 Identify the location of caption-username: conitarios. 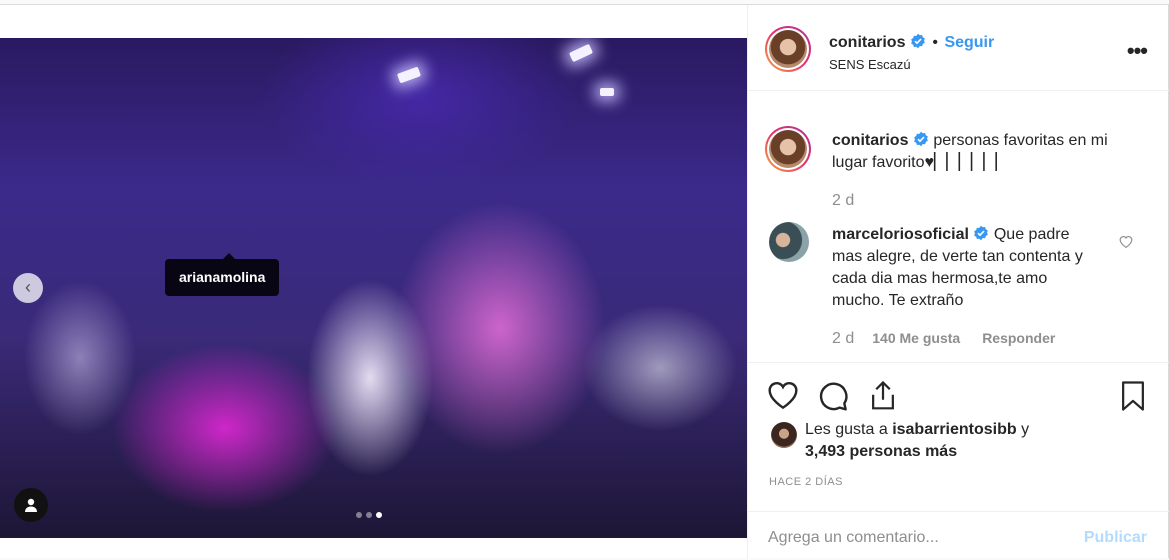
(870, 140).